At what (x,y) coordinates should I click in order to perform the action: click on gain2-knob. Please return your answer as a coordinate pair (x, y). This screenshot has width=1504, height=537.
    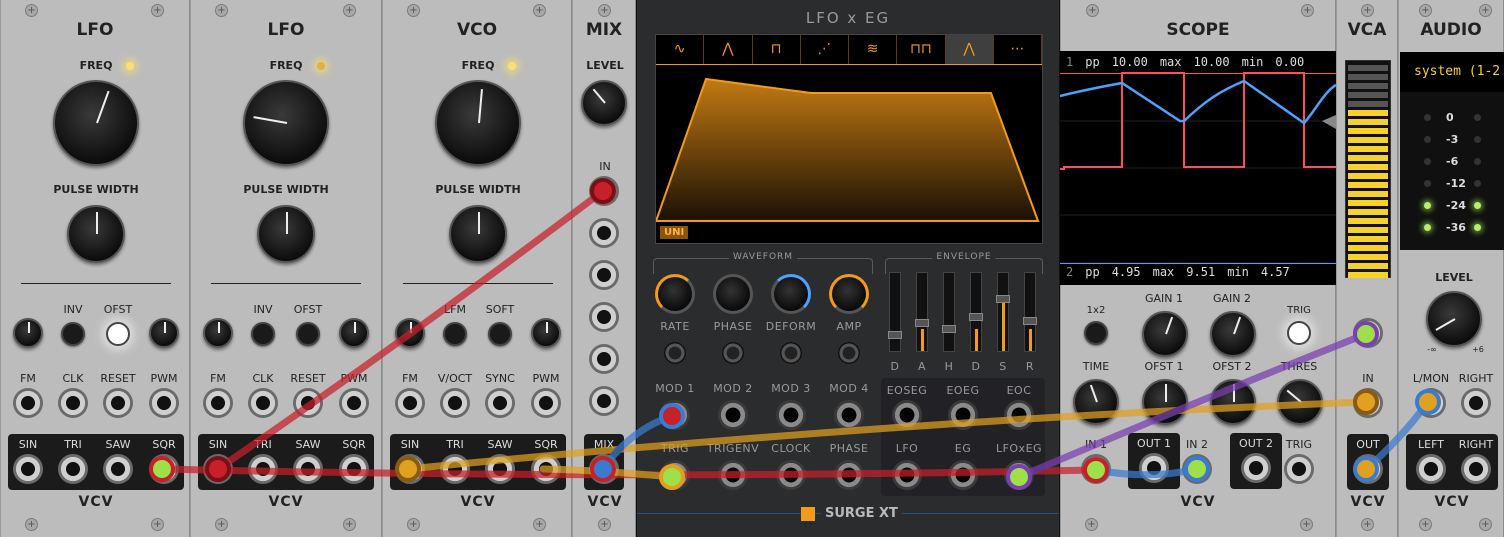
    Looking at the image, I should click on (1233, 334).